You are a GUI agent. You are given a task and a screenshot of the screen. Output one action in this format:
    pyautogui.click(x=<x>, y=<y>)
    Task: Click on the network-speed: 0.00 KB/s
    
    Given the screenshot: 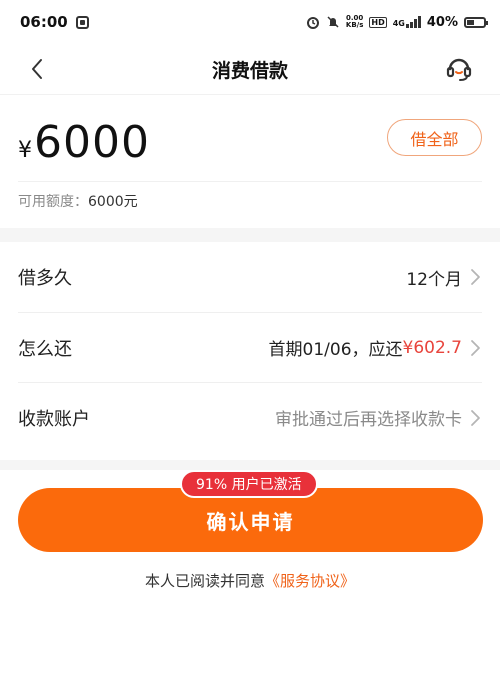 What is the action you would take?
    pyautogui.click(x=354, y=21)
    